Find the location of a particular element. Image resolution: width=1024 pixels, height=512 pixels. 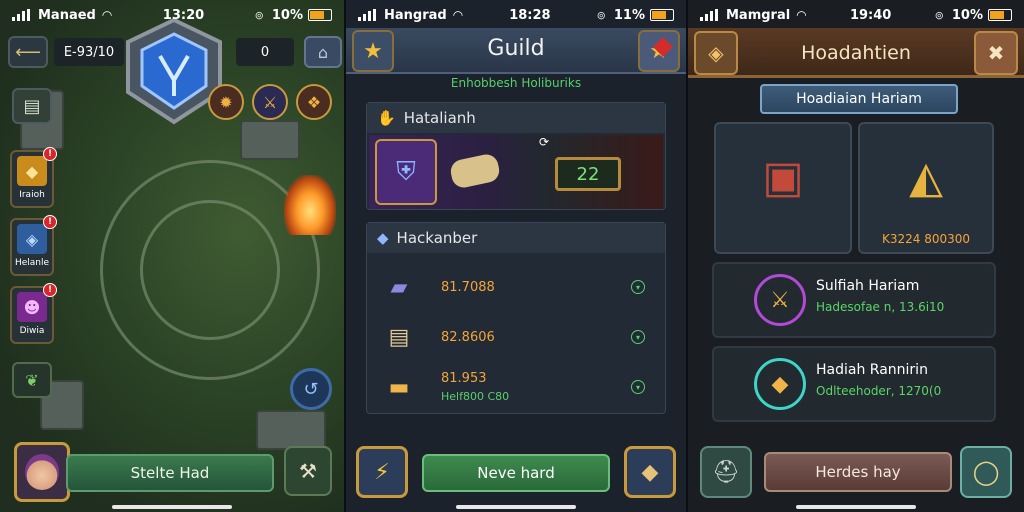

status-bar: Hangrad ◠ 18:28 ⊚ 11% is located at coordinates (516, 15).